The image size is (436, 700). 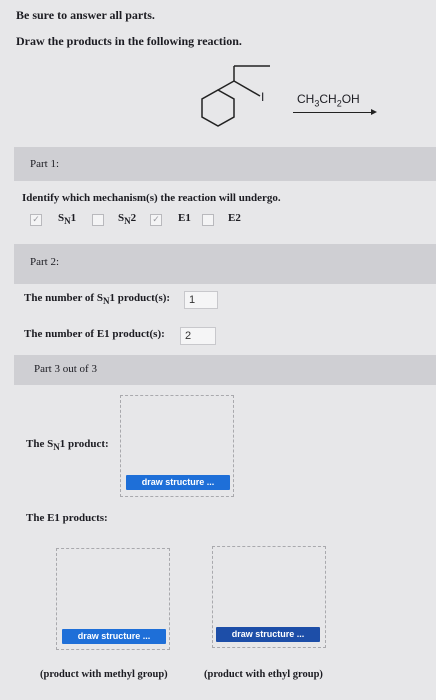 I want to click on sn1-count-input: 1, so click(x=201, y=300).